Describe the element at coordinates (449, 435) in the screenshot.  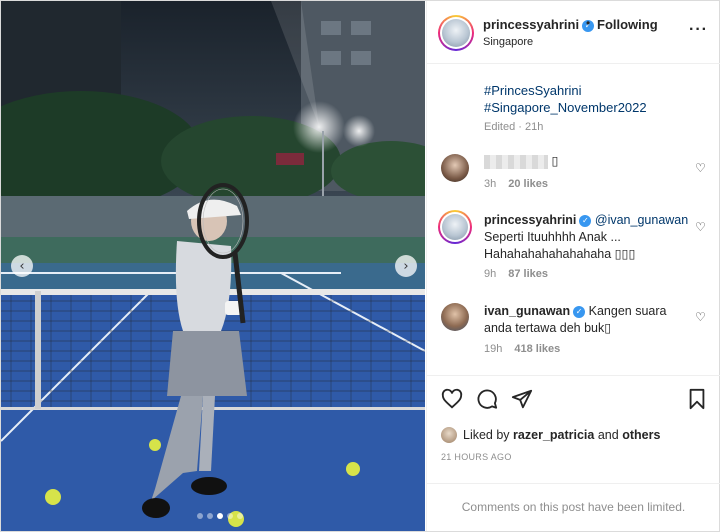
I see `liker-avatar` at that location.